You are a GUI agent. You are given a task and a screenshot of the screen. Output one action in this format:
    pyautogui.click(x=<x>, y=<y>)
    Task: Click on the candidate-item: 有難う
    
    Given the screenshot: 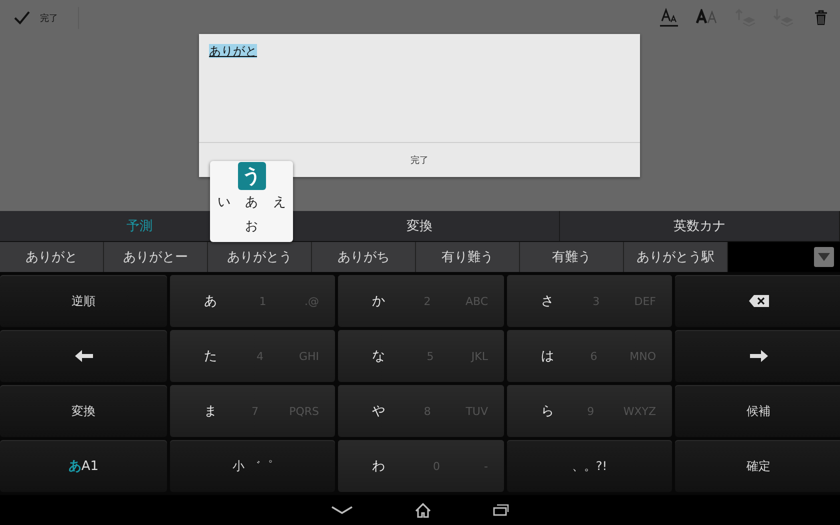 What is the action you would take?
    pyautogui.click(x=572, y=257)
    